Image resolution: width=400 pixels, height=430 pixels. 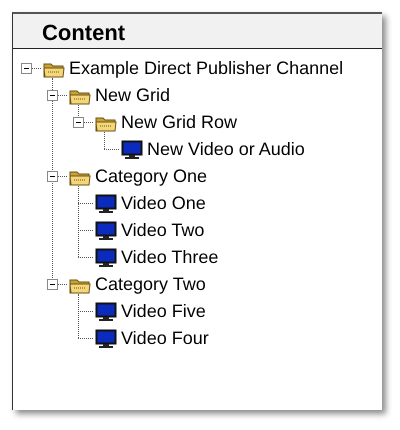 What do you see at coordinates (151, 176) in the screenshot?
I see `tree-item: Category One` at bounding box center [151, 176].